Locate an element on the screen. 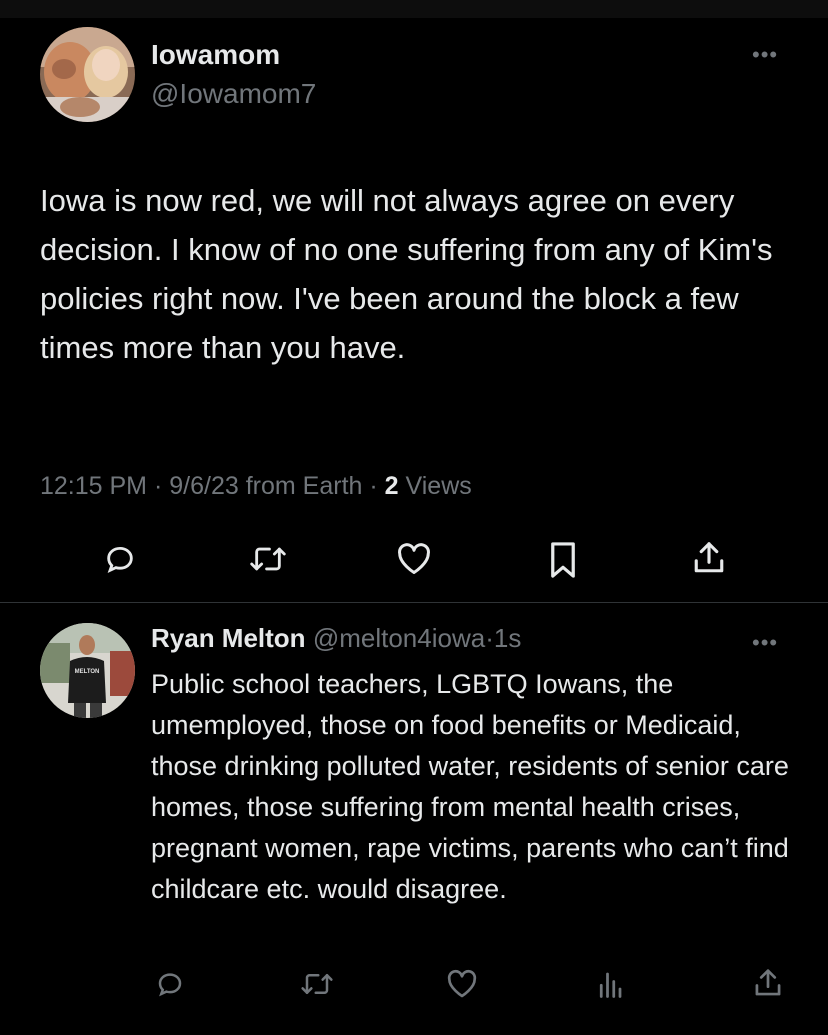 This screenshot has height=1035, width=828. reply-avatar: MELTON is located at coordinates (87, 670).